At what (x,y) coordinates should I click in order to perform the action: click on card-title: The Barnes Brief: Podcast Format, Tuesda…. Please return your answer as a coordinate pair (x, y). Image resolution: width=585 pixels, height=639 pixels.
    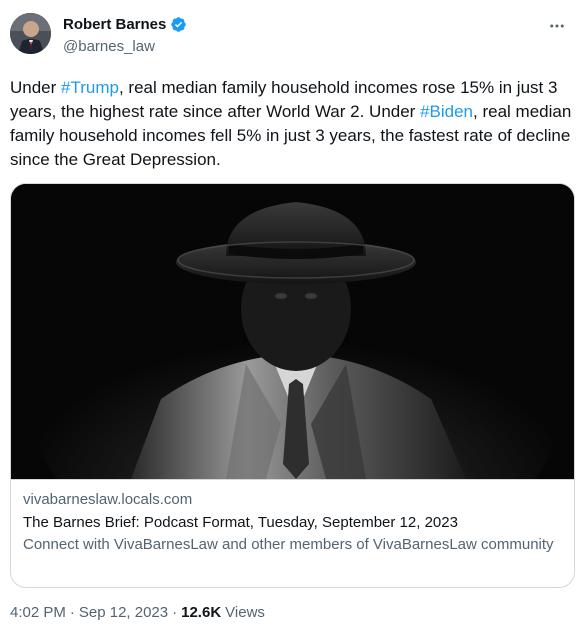
    Looking at the image, I should click on (240, 522).